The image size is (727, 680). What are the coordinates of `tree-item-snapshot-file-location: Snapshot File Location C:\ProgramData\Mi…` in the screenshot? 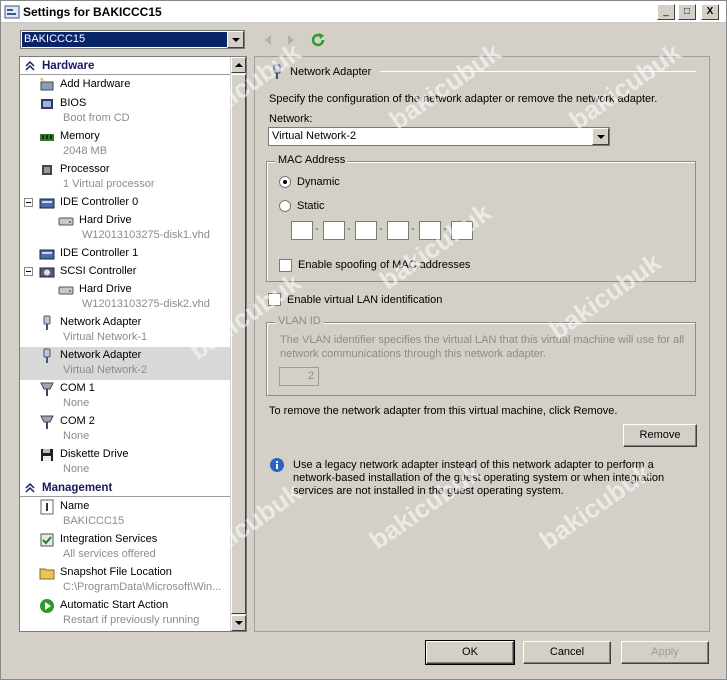 It's located at (125, 580).